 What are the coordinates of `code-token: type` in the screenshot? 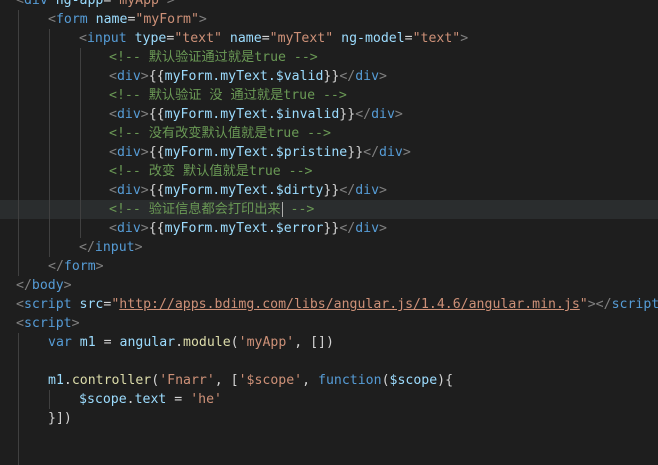 It's located at (150, 38).